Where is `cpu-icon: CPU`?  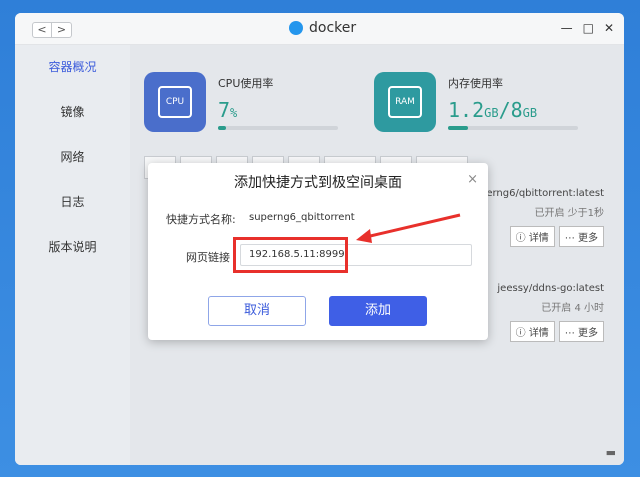
cpu-icon: CPU is located at coordinates (175, 102).